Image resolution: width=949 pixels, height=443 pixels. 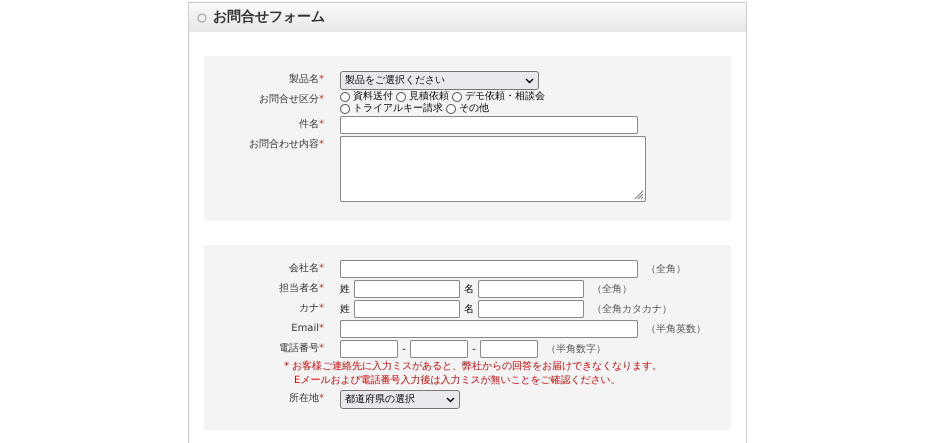 I want to click on circle-icon, so click(x=202, y=17).